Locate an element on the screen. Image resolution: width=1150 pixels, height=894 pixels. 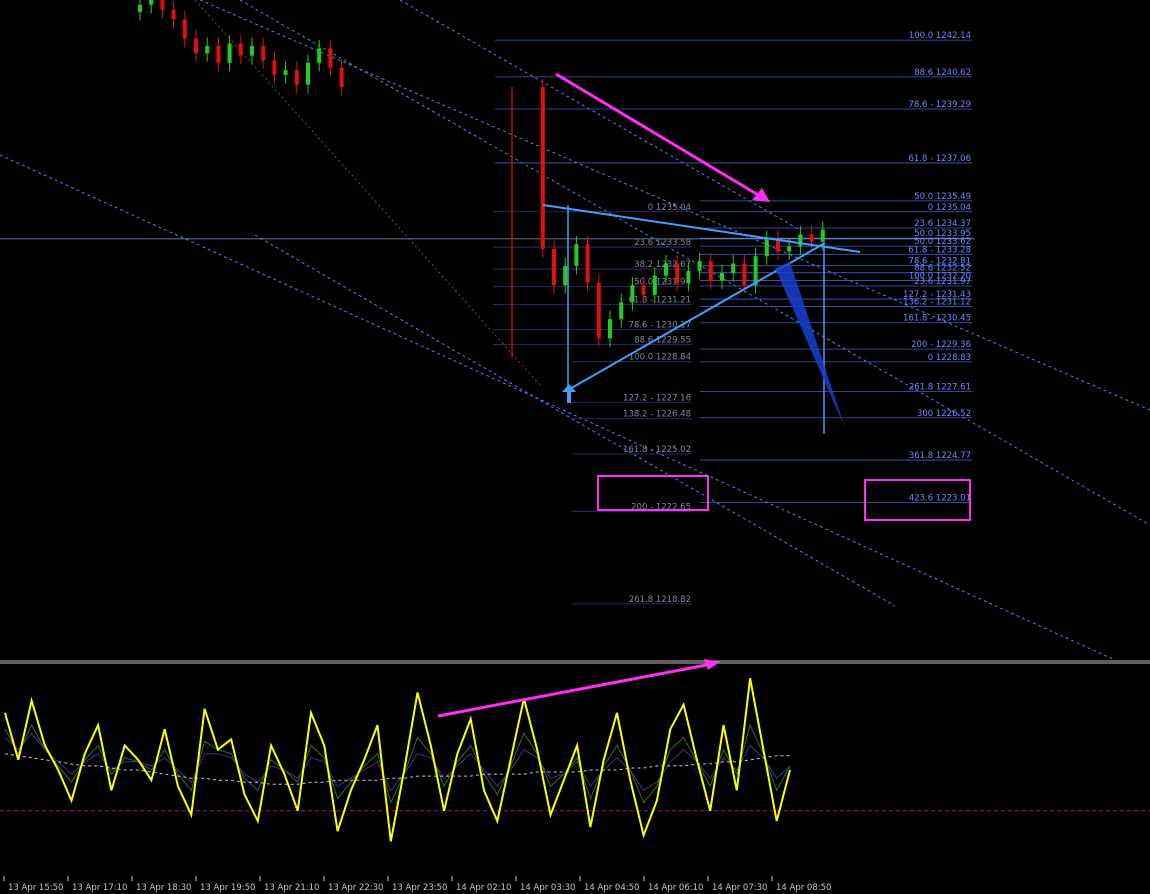
time-label-1: 13 Apr 17:10 is located at coordinates (99, 888).